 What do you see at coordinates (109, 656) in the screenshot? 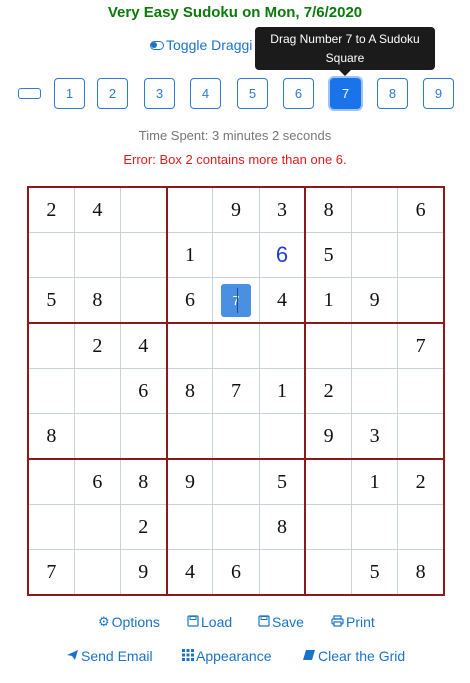
I see `send-email-link: Send Email` at bounding box center [109, 656].